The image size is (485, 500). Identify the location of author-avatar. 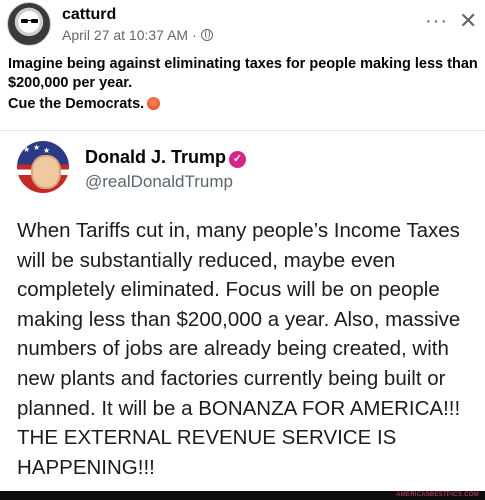
(29, 24).